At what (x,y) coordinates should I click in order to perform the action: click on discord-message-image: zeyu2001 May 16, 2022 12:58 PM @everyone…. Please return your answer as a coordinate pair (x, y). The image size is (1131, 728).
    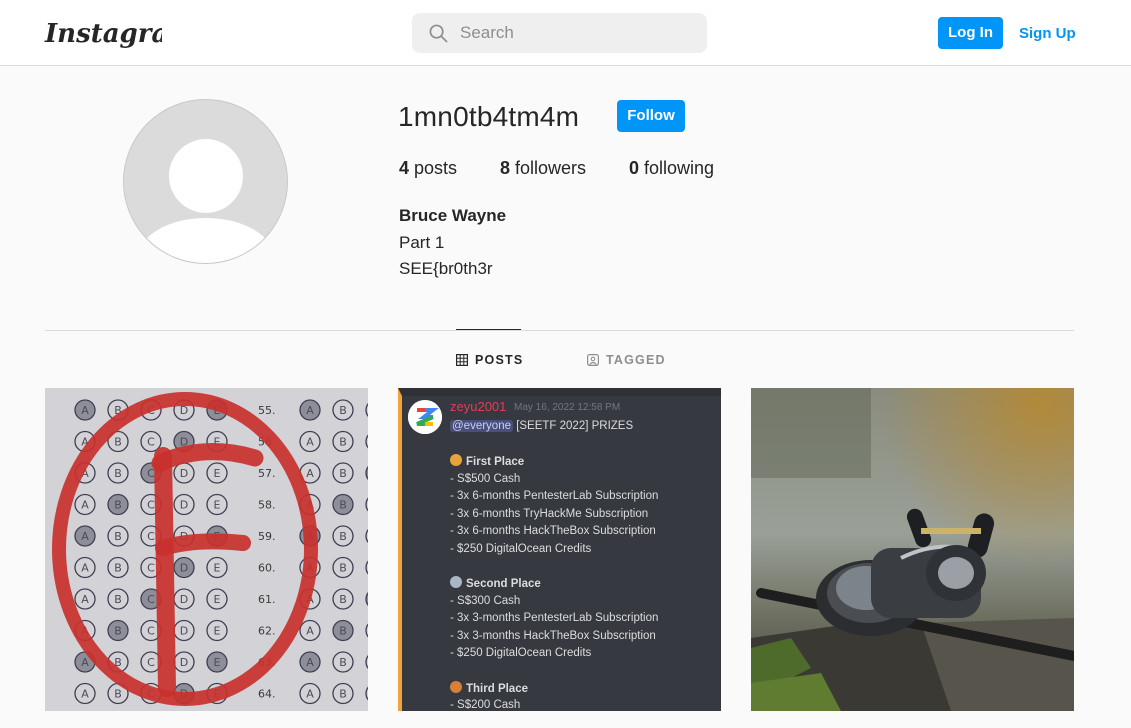
    Looking at the image, I should click on (559, 549).